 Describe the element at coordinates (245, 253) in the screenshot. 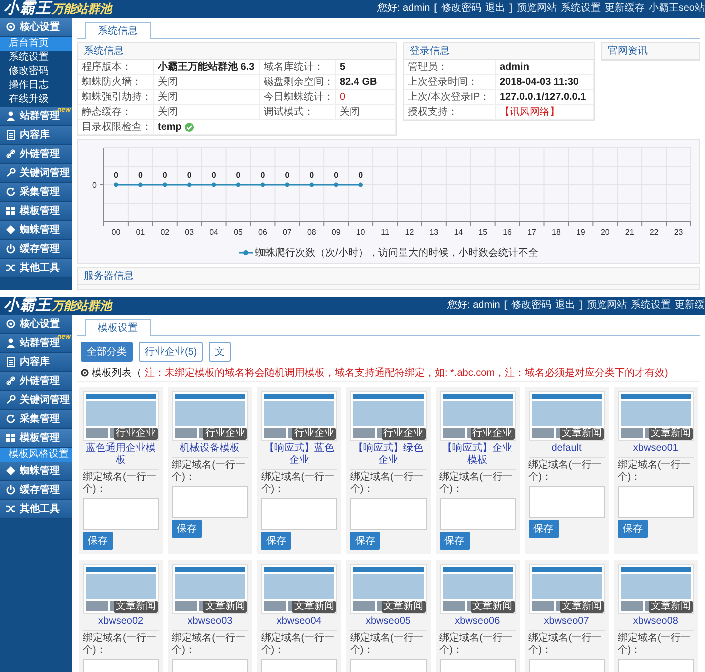

I see `legend-marker-icon` at that location.